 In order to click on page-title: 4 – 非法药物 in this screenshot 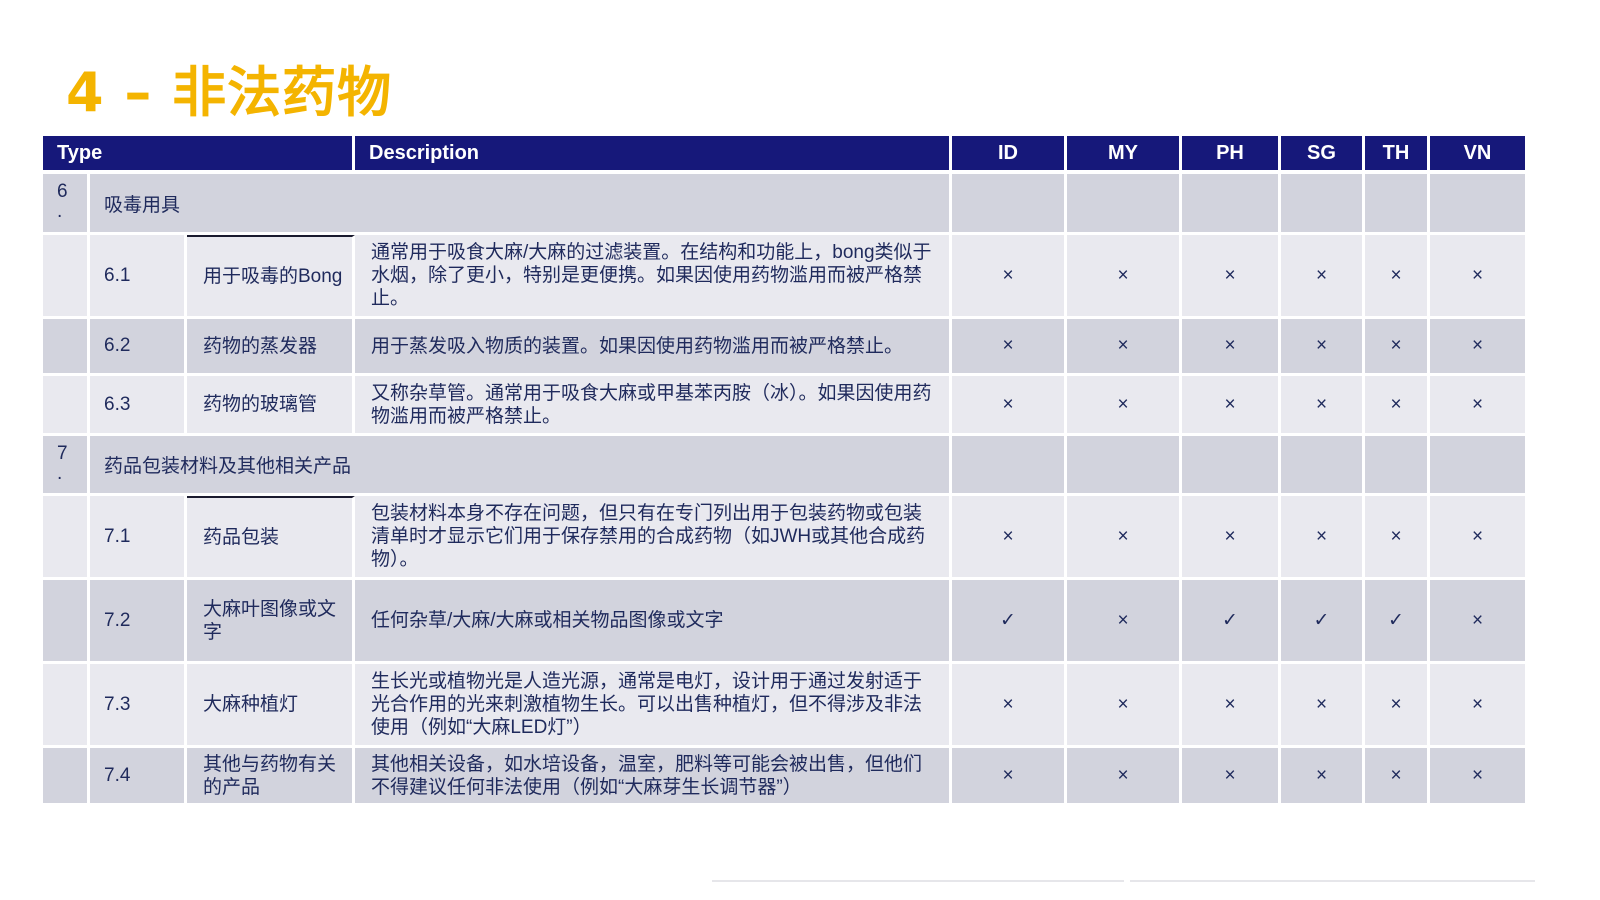, I will do `click(229, 92)`.